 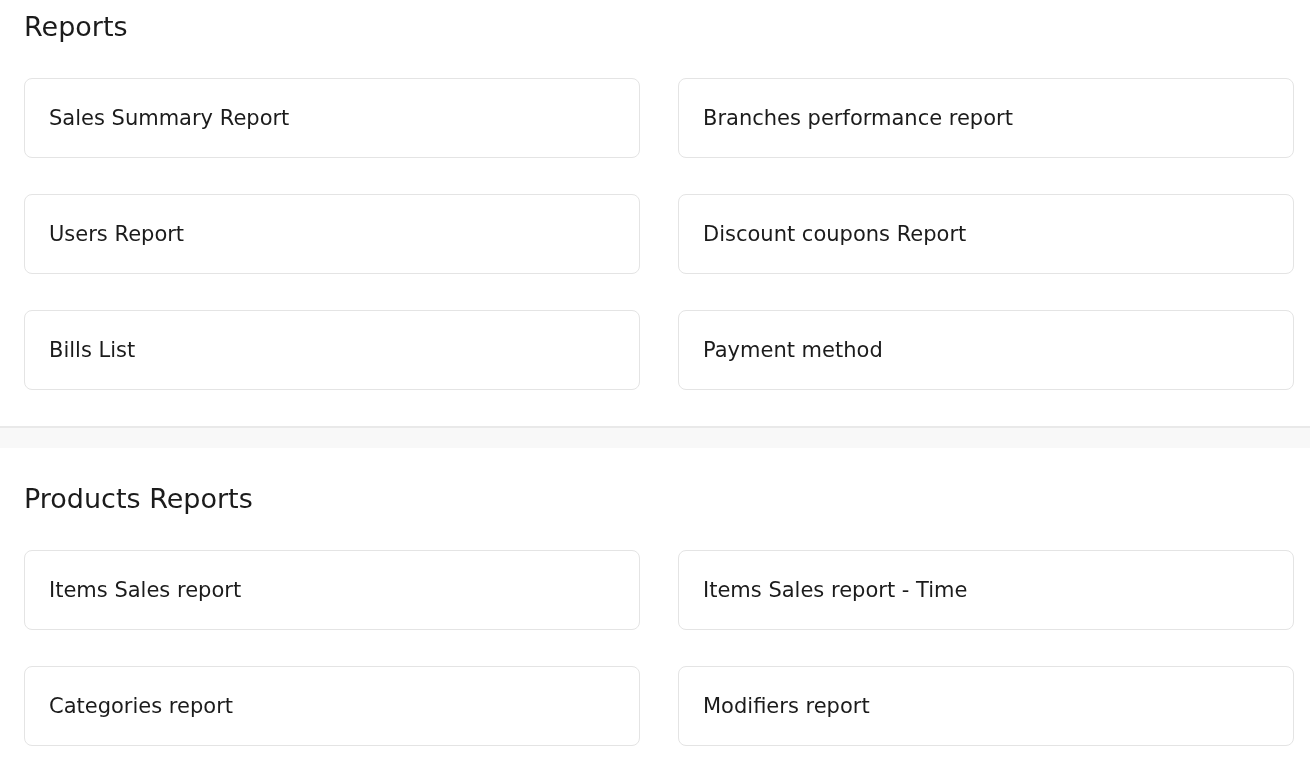 I want to click on report-link: Modifiers report, so click(x=986, y=706).